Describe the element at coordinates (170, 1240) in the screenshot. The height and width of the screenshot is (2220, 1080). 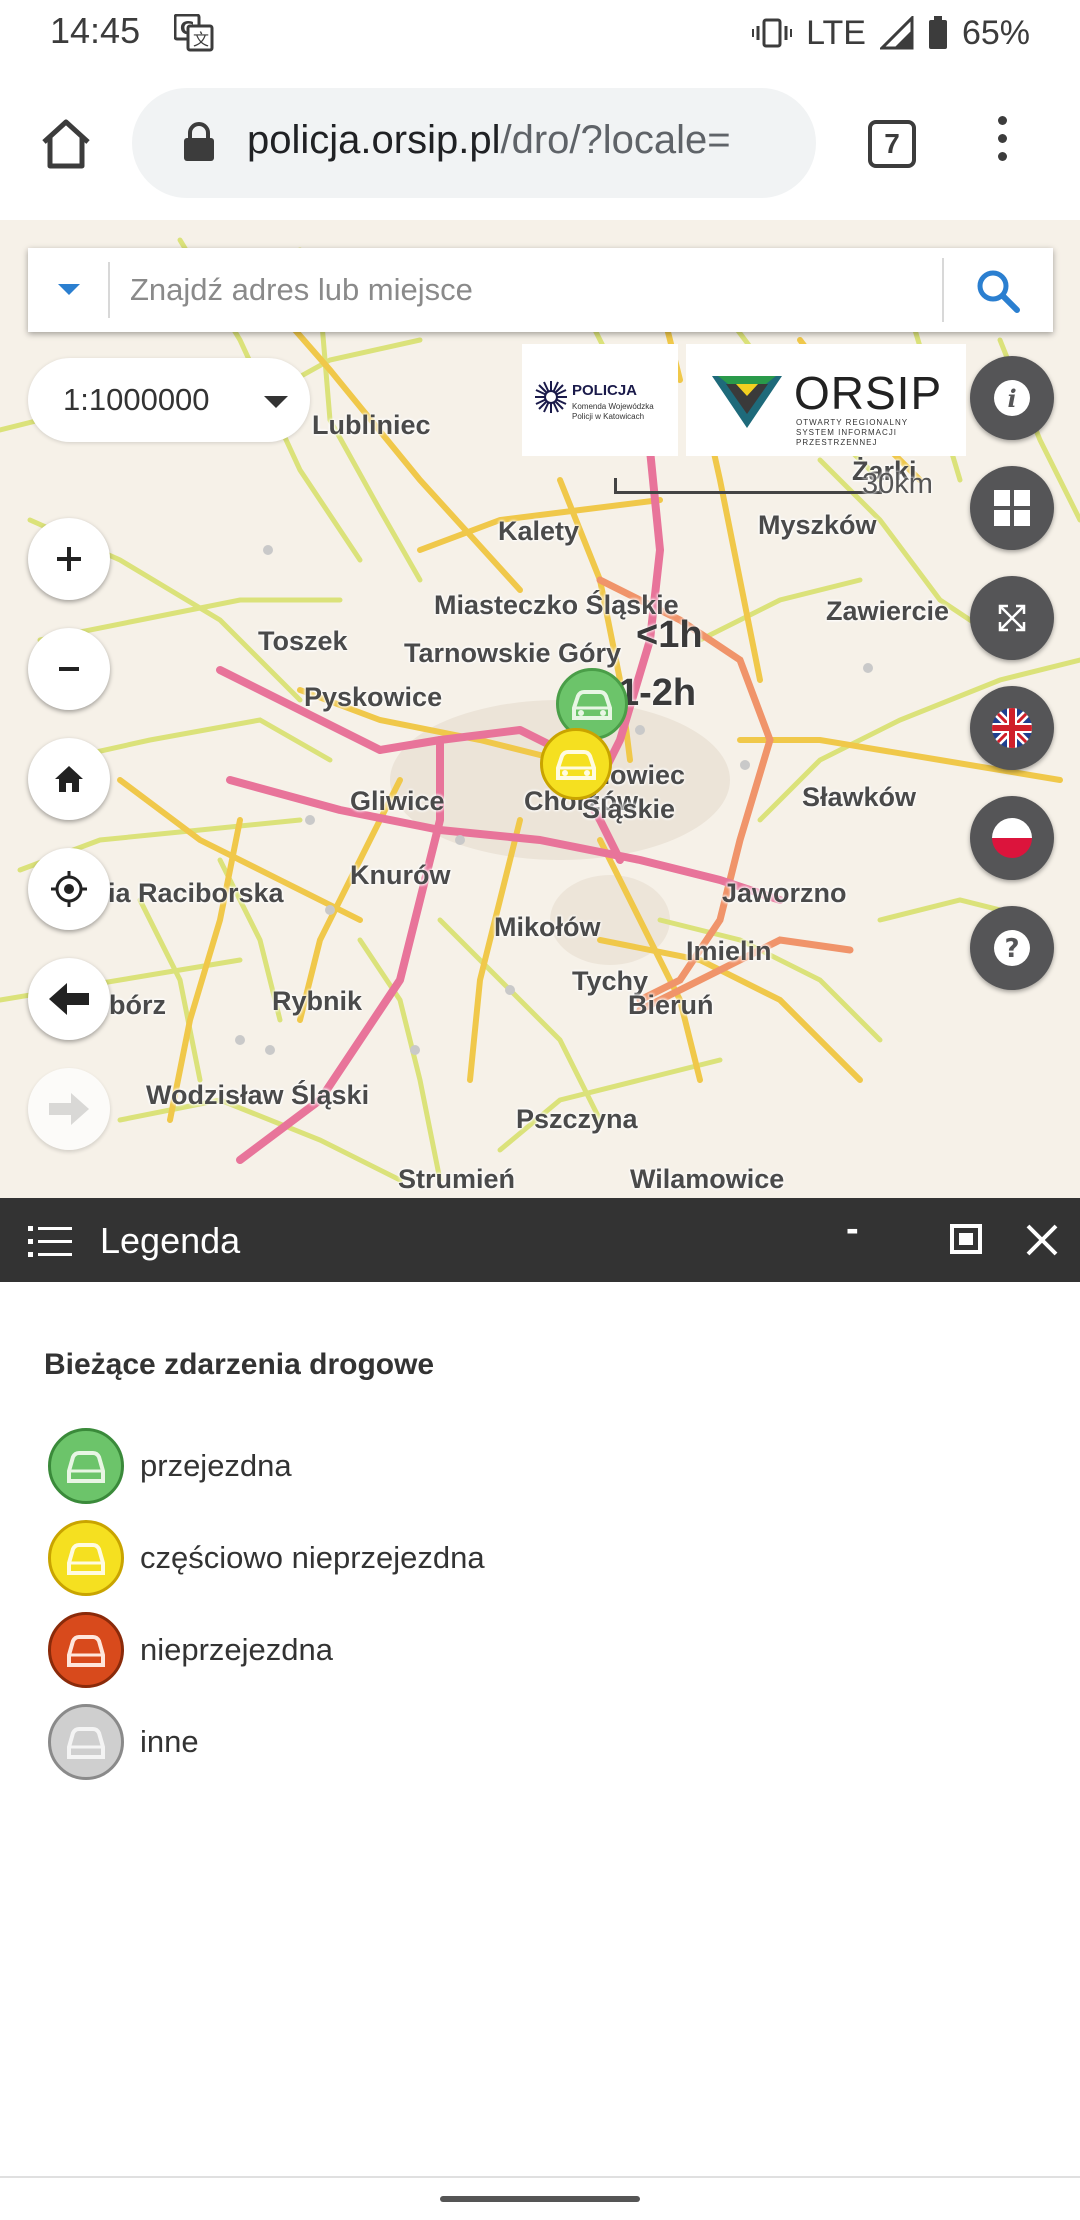
I see `legend-title: Legenda` at that location.